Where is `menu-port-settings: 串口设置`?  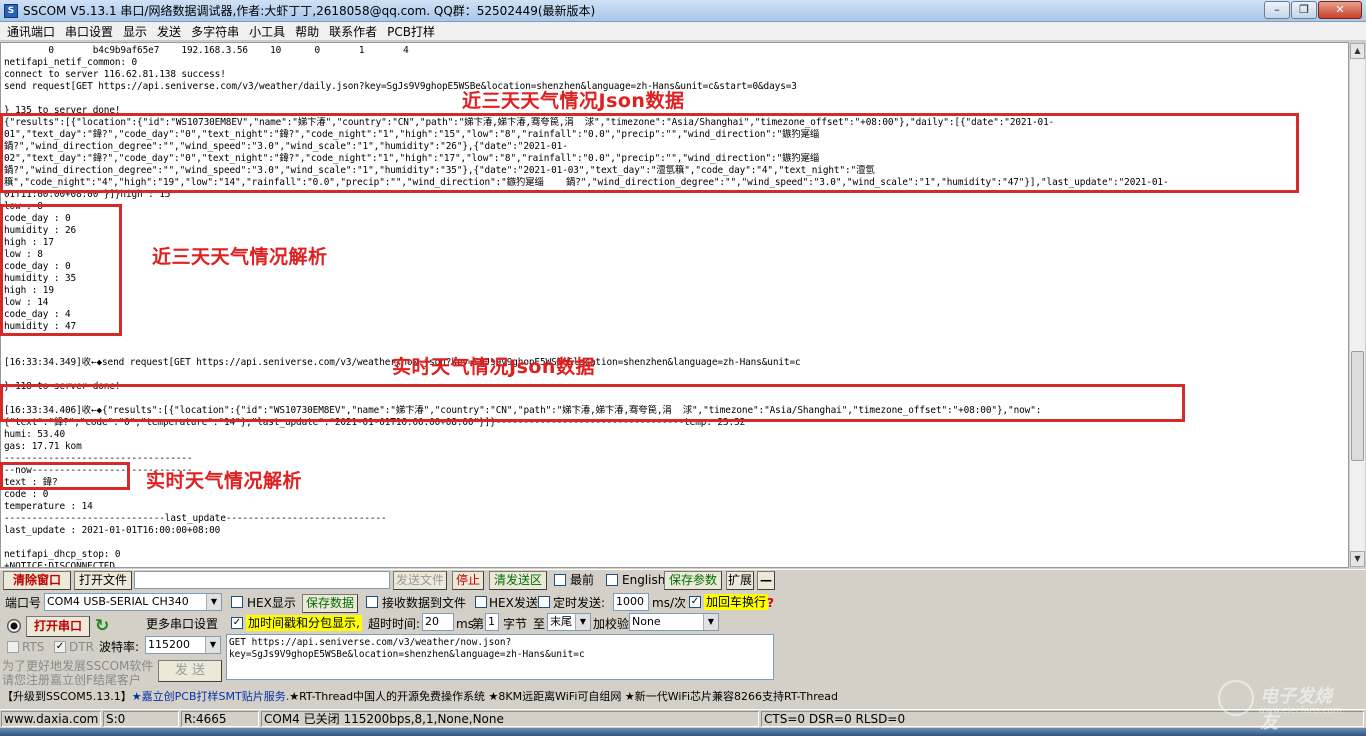
menu-port-settings: 串口设置 is located at coordinates (89, 31).